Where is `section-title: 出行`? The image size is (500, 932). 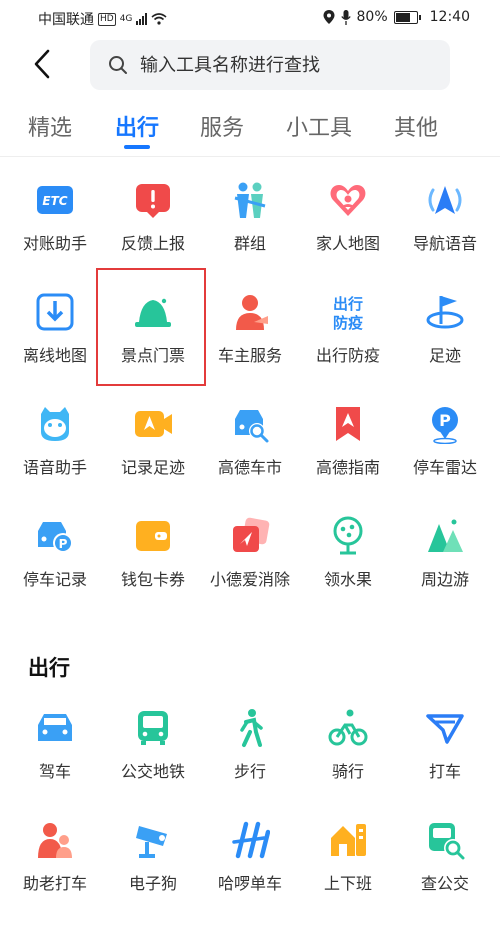
section-title: 出行 is located at coordinates (49, 668).